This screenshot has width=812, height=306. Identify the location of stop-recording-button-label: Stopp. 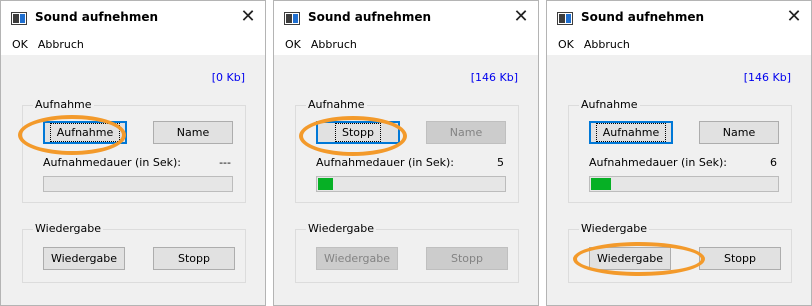
(358, 132).